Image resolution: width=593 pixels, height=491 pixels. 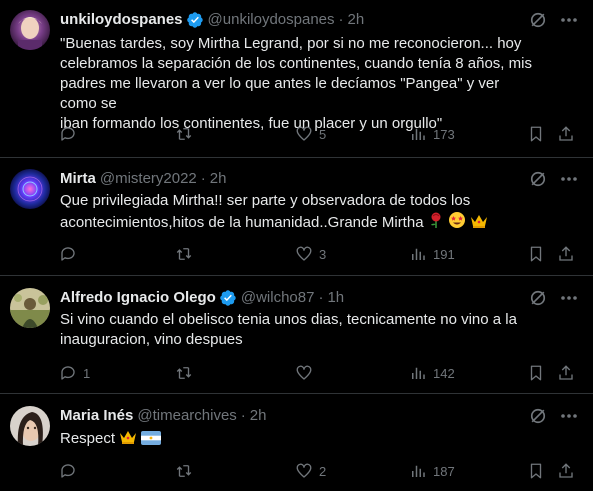 I want to click on tweet-line-with-emoji: Respect, so click(x=297, y=440).